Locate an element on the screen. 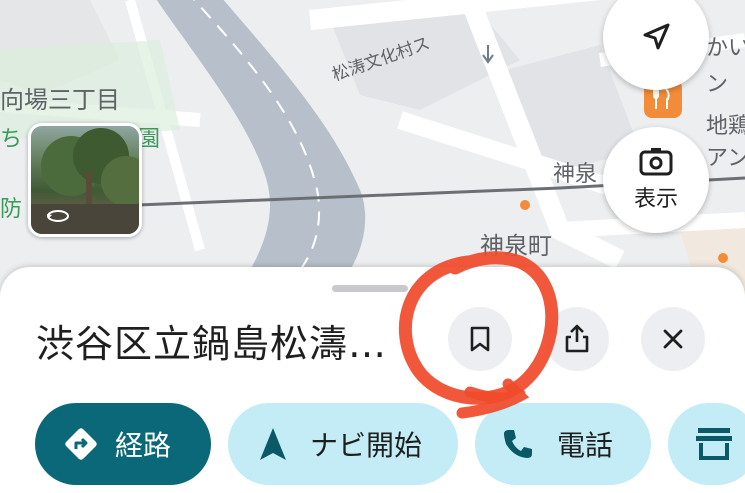  bookmark-icon is located at coordinates (480, 339).